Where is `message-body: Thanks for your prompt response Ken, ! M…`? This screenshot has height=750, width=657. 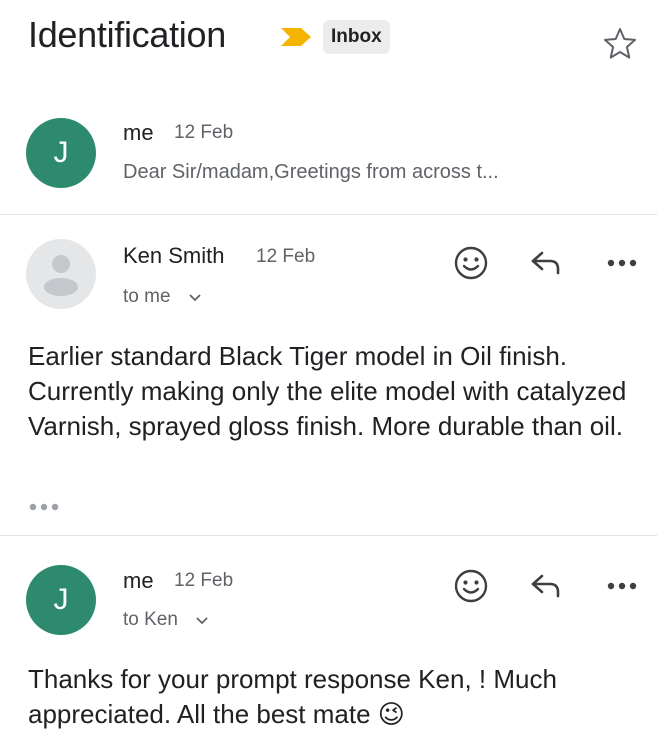
message-body: Thanks for your prompt response Ken, ! M… is located at coordinates (292, 696).